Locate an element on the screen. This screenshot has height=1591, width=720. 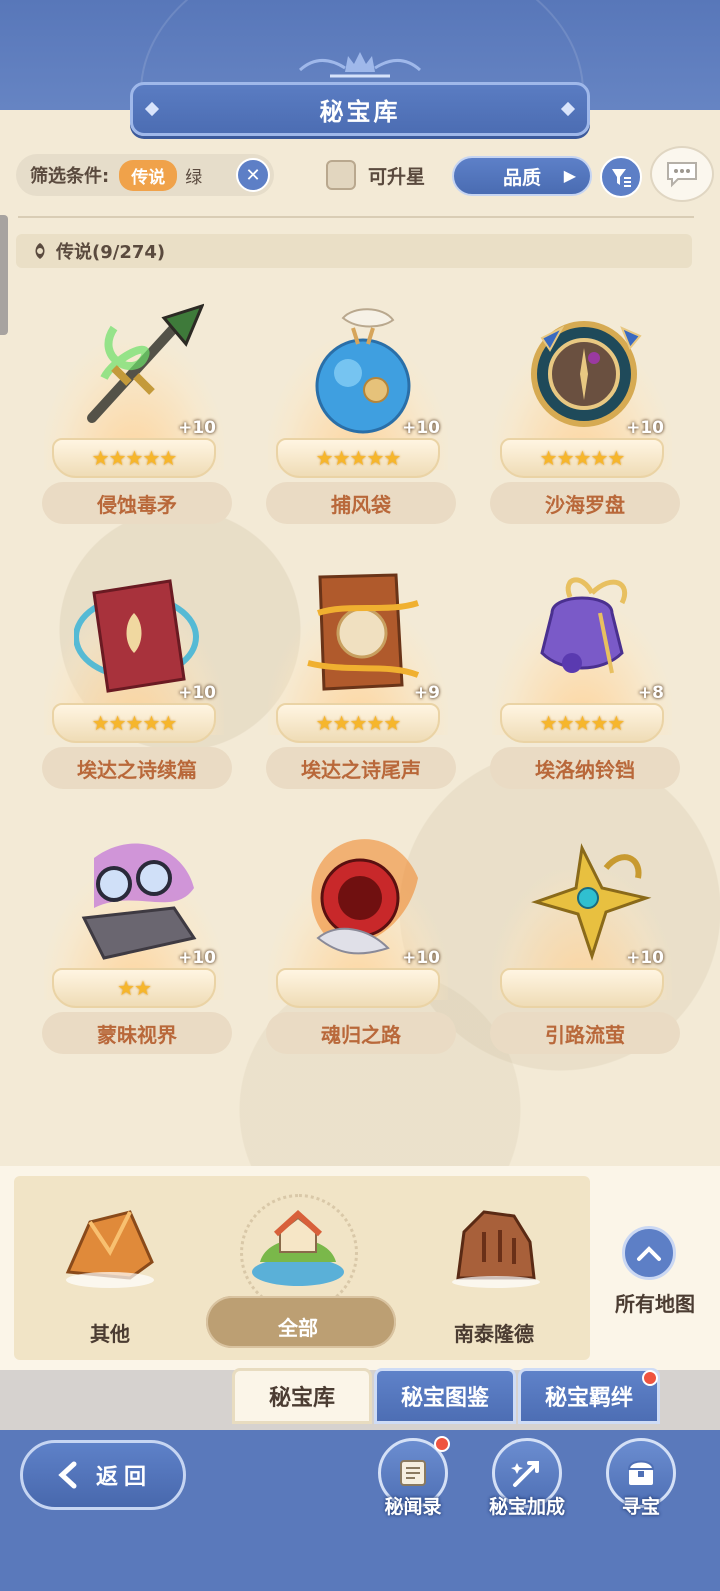
treasure-card: +9 ★★★★★ 埃达之诗尾声 is located at coordinates (358, 680).